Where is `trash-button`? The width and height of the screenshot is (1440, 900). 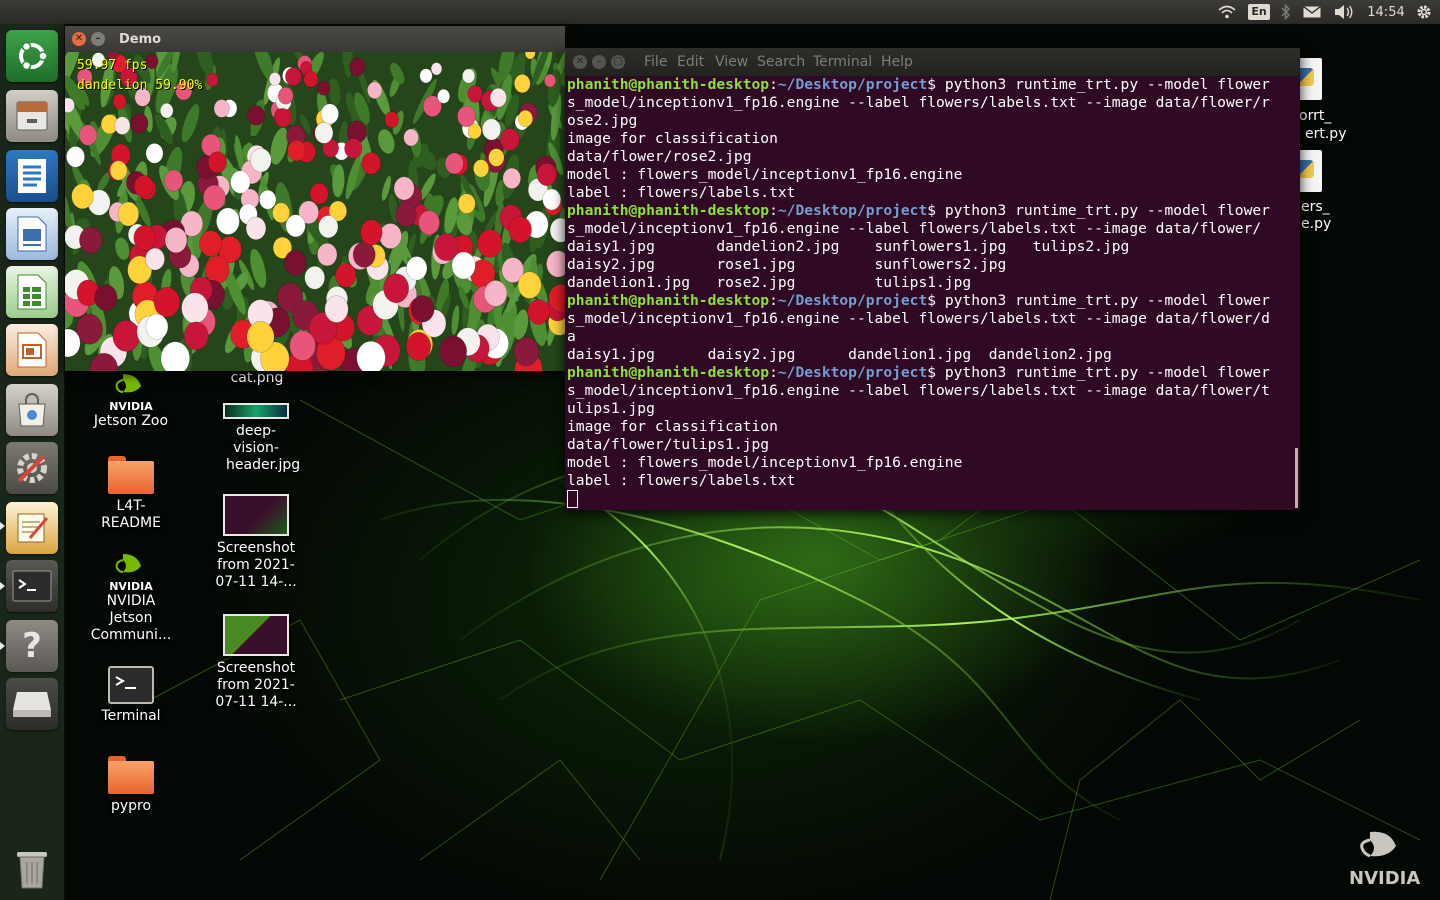
trash-button is located at coordinates (32, 868).